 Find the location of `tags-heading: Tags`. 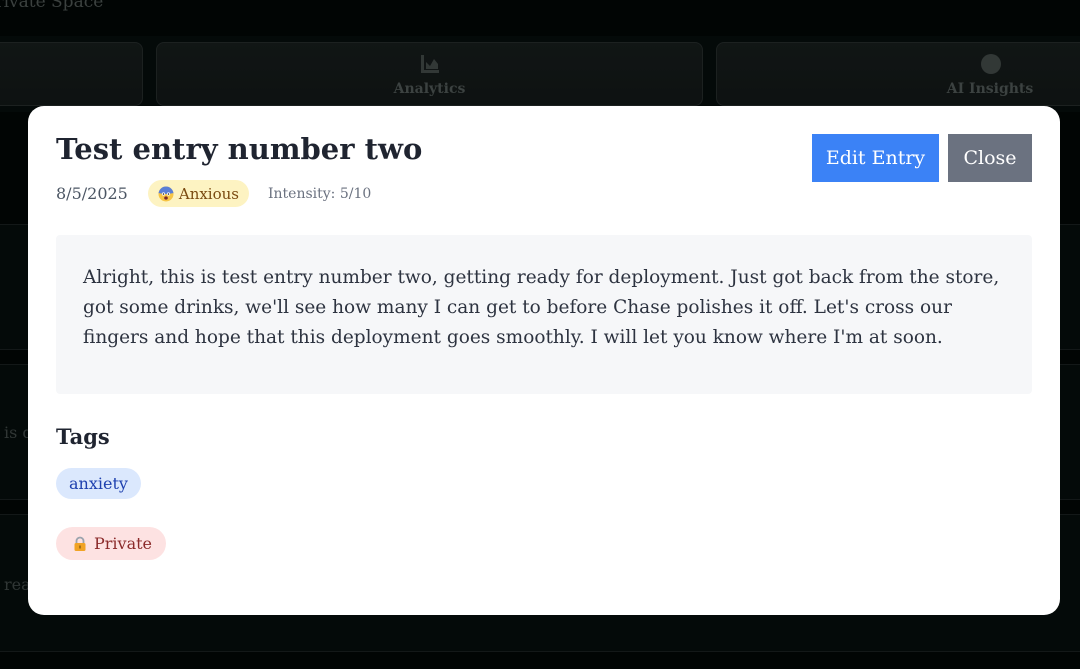

tags-heading: Tags is located at coordinates (83, 436).